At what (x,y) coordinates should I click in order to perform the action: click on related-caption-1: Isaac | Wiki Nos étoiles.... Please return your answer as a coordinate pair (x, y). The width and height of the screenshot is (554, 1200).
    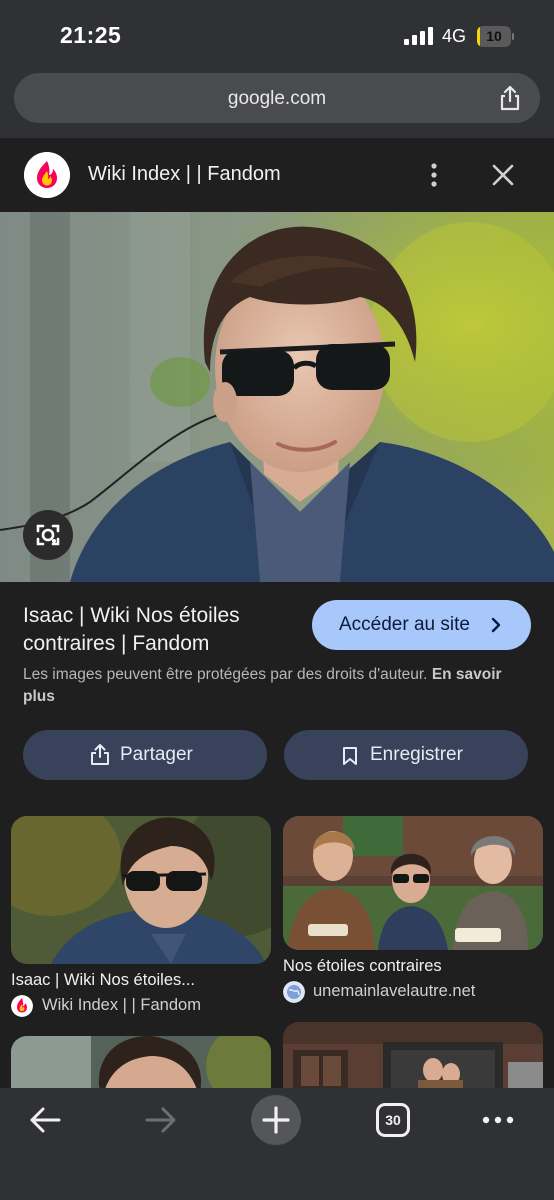
    Looking at the image, I should click on (103, 980).